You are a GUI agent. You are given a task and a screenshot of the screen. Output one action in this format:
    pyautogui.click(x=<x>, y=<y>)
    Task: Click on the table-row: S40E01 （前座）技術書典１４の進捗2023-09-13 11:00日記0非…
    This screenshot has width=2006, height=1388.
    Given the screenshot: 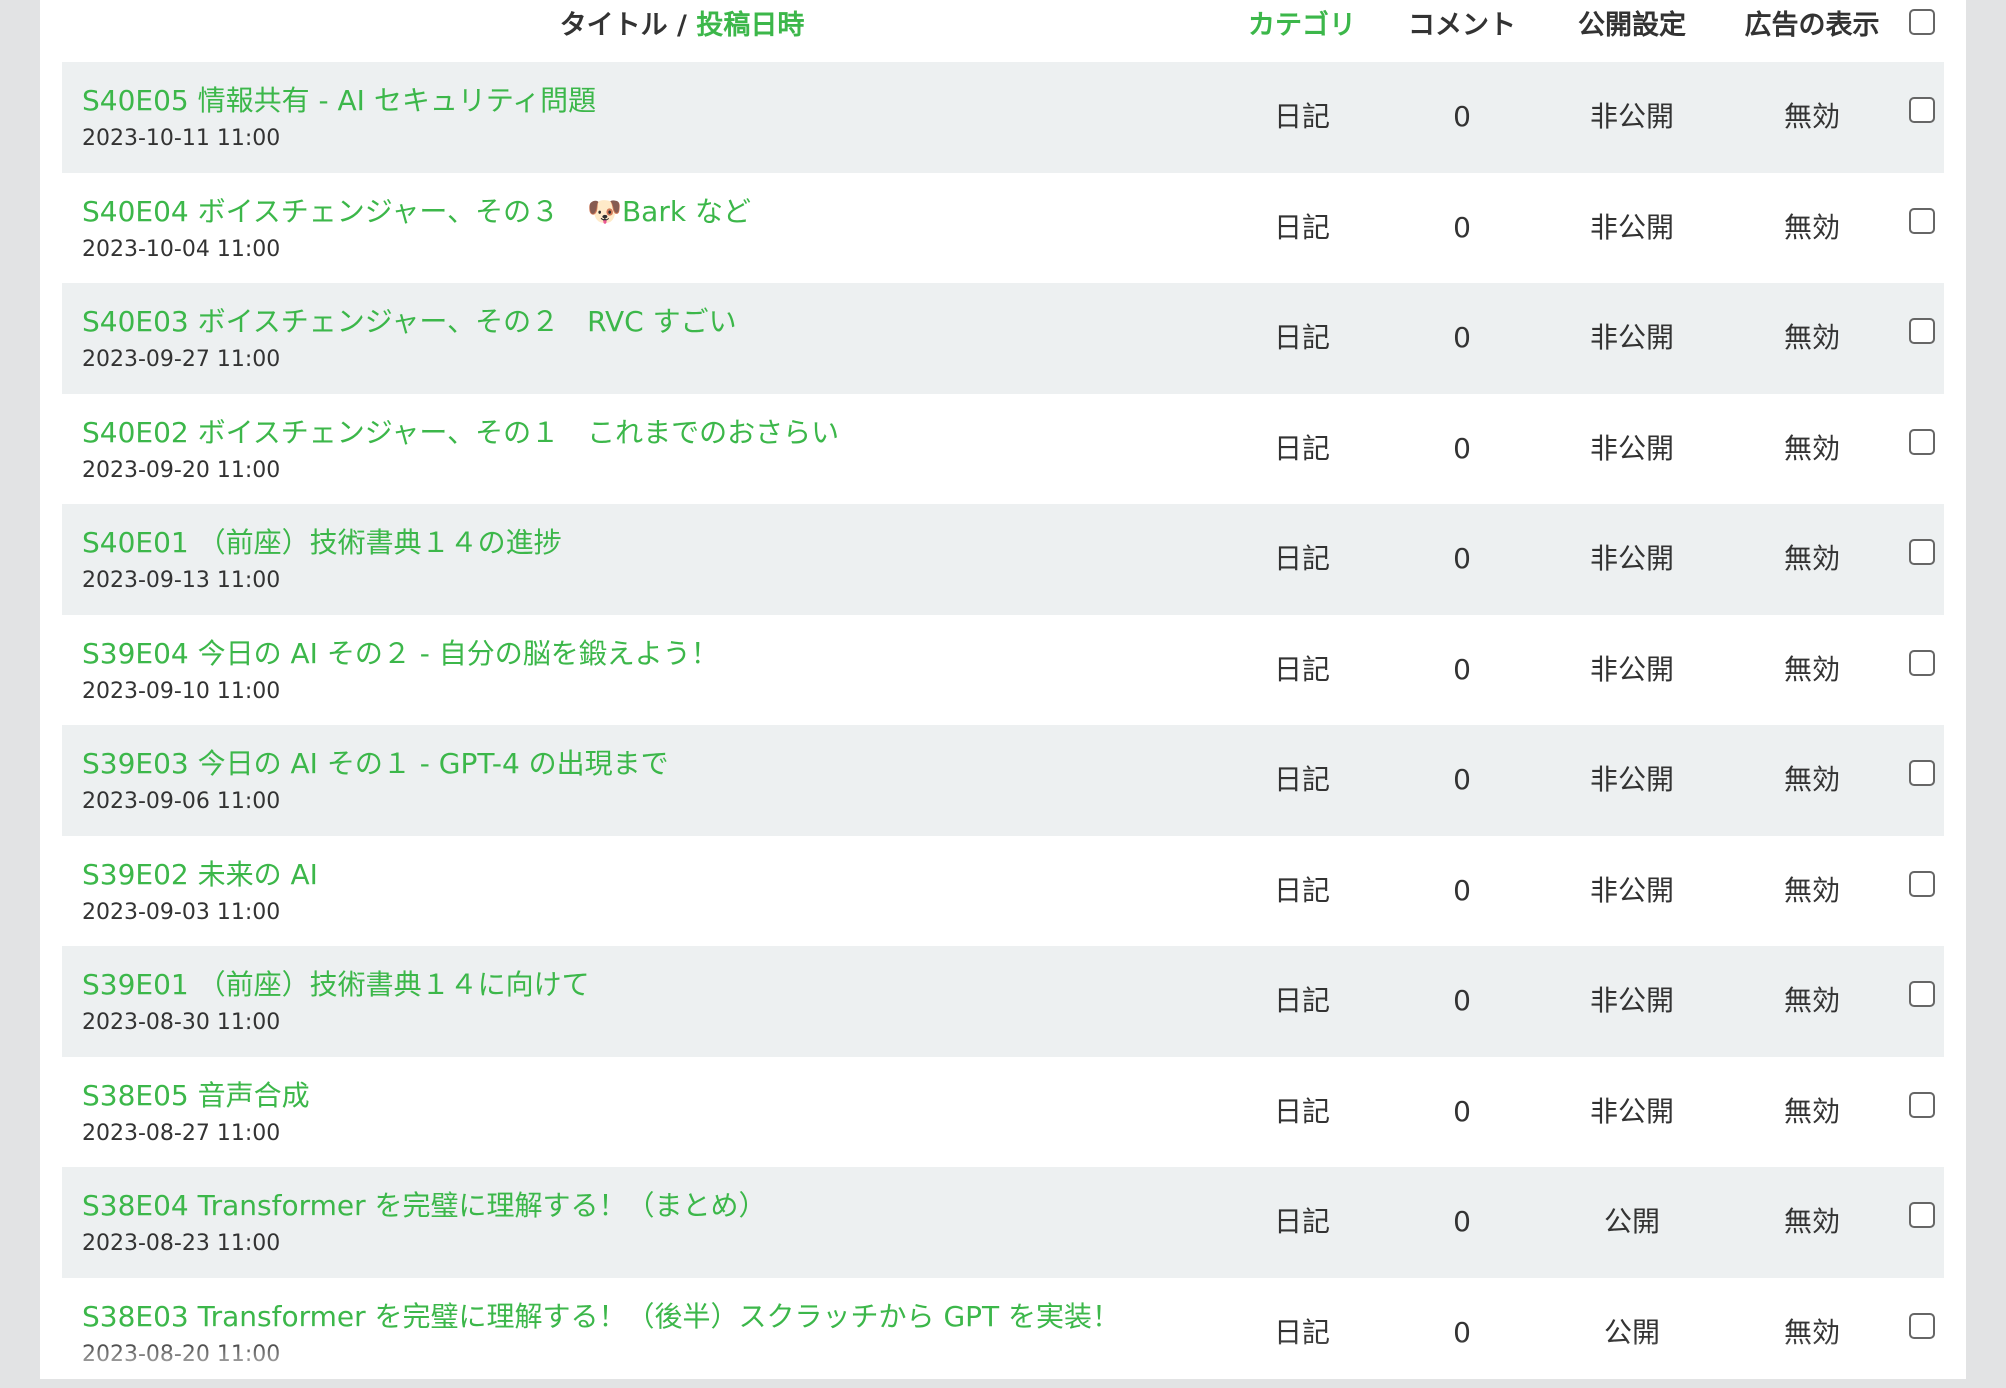 What is the action you would take?
    pyautogui.click(x=1003, y=559)
    